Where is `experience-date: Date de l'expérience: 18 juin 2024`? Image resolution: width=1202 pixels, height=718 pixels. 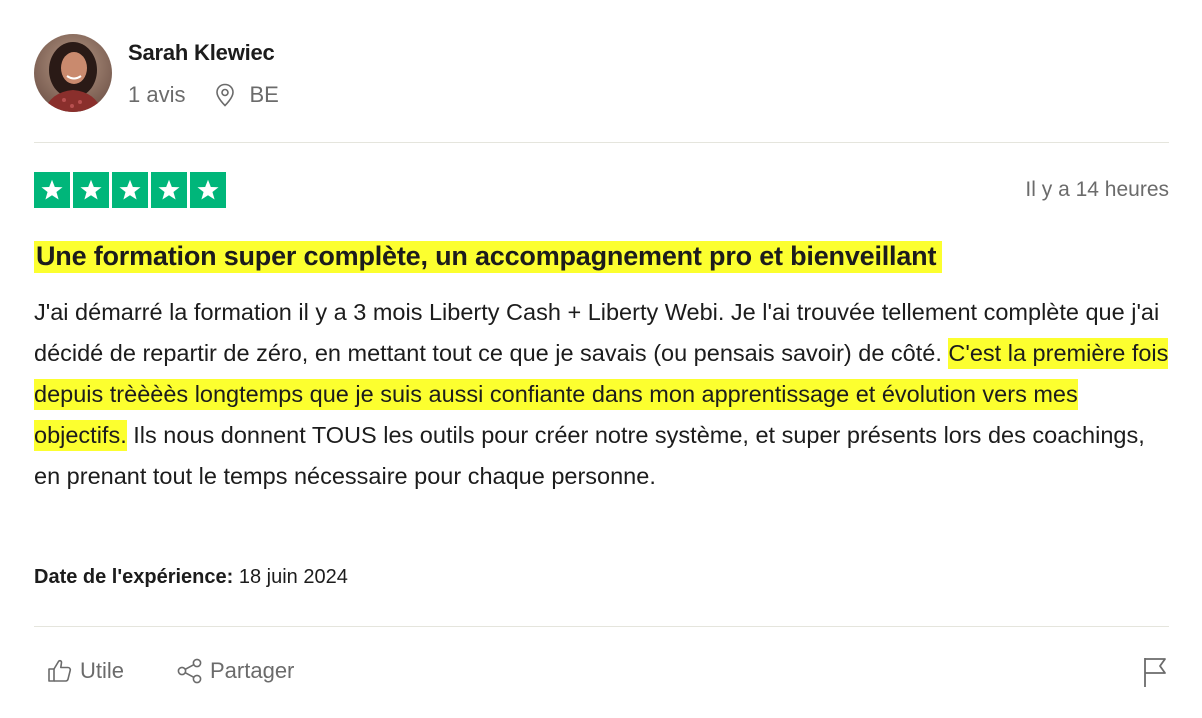 experience-date: Date de l'expérience: 18 juin 2024 is located at coordinates (191, 577).